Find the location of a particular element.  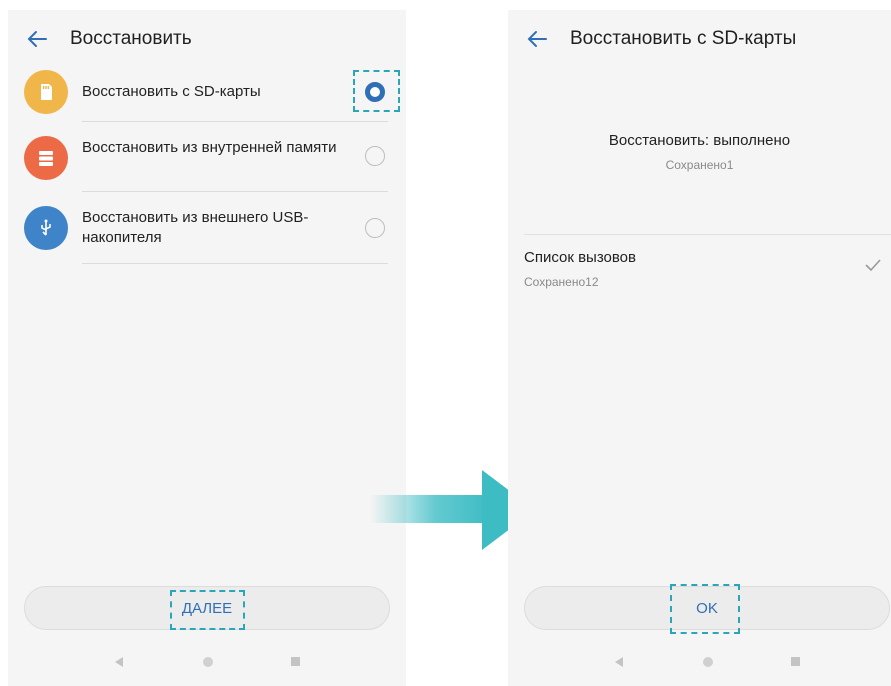

app-bar: Восстановить с SD-карты is located at coordinates (699, 40).